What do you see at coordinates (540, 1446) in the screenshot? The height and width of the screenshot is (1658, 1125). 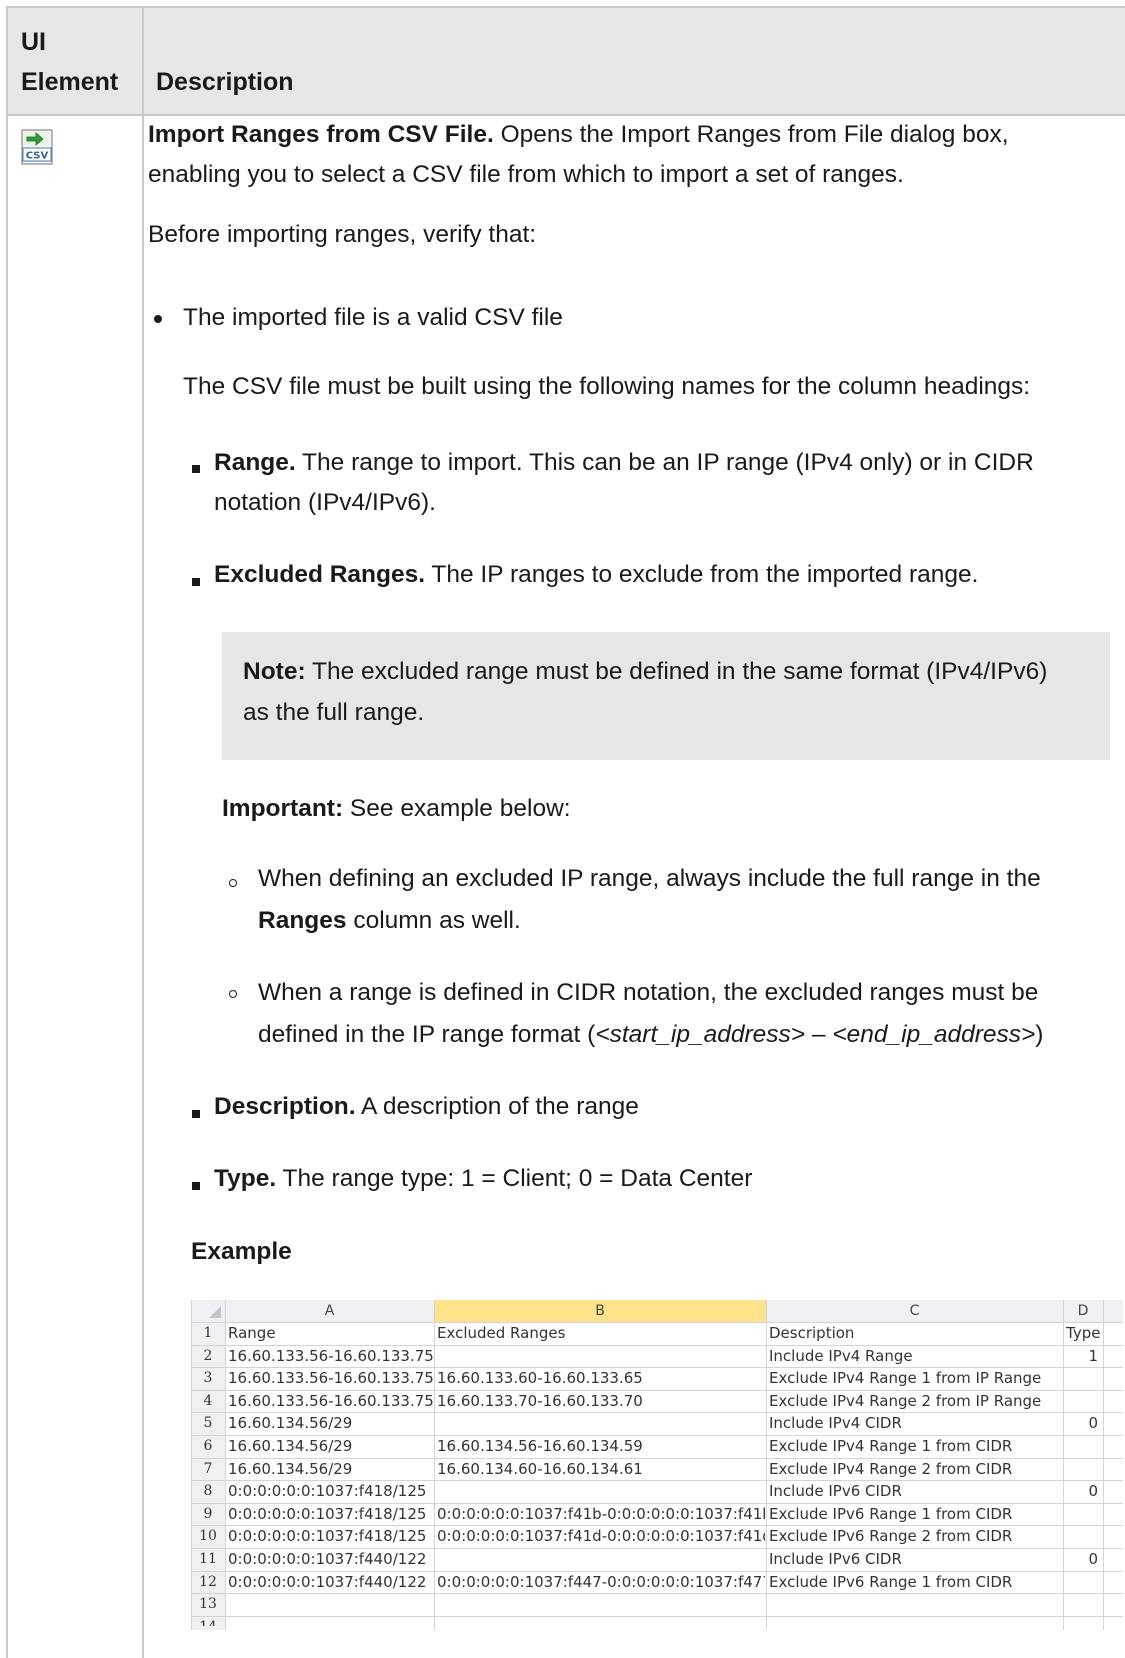 I see `sheet-cell: 16.60.134.56-16.60.134.59` at bounding box center [540, 1446].